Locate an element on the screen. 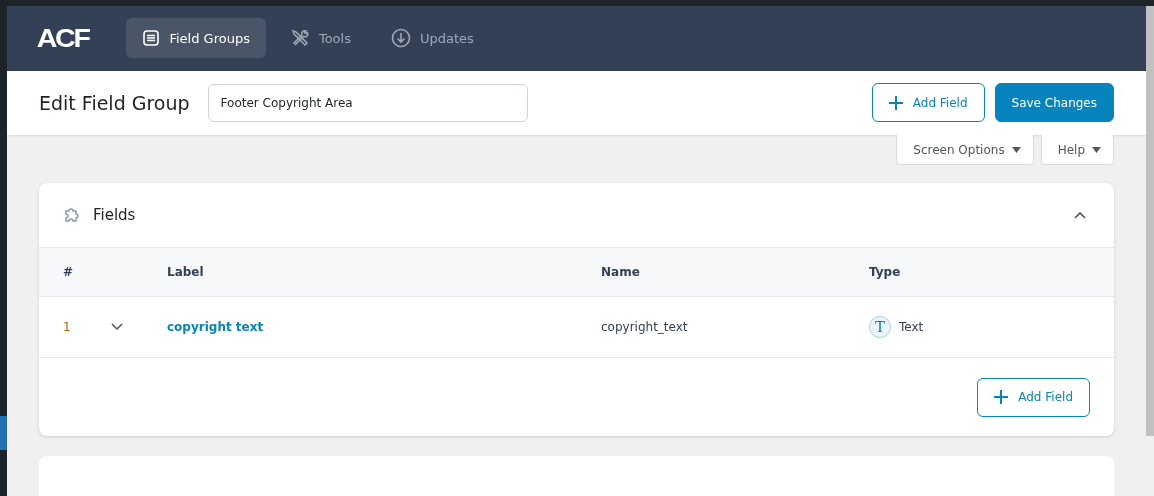 The height and width of the screenshot is (496, 1154). chevron-icon is located at coordinates (1080, 215).